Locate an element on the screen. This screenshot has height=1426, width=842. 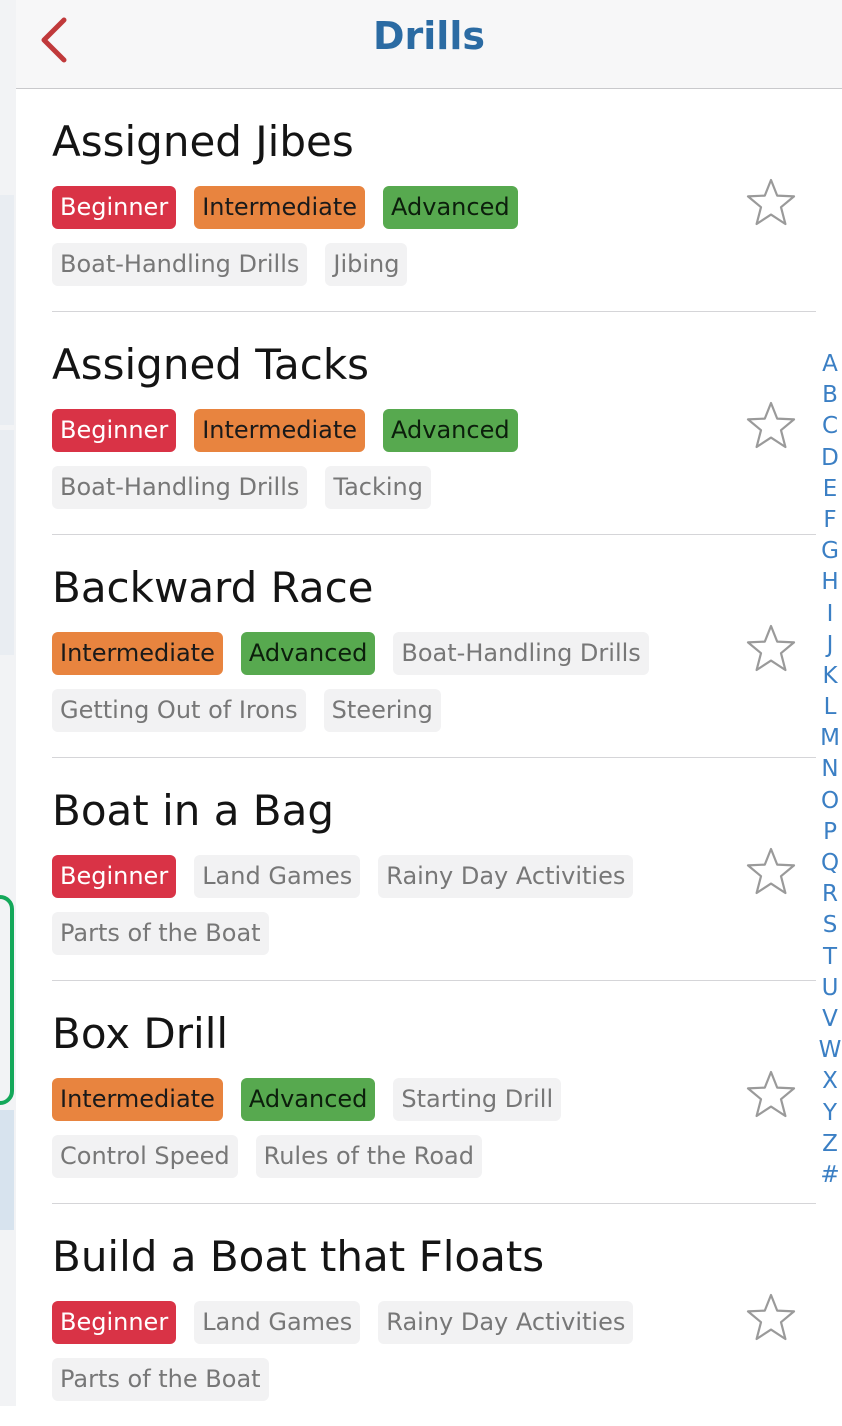
index-letter: # is located at coordinates (829, 1175).